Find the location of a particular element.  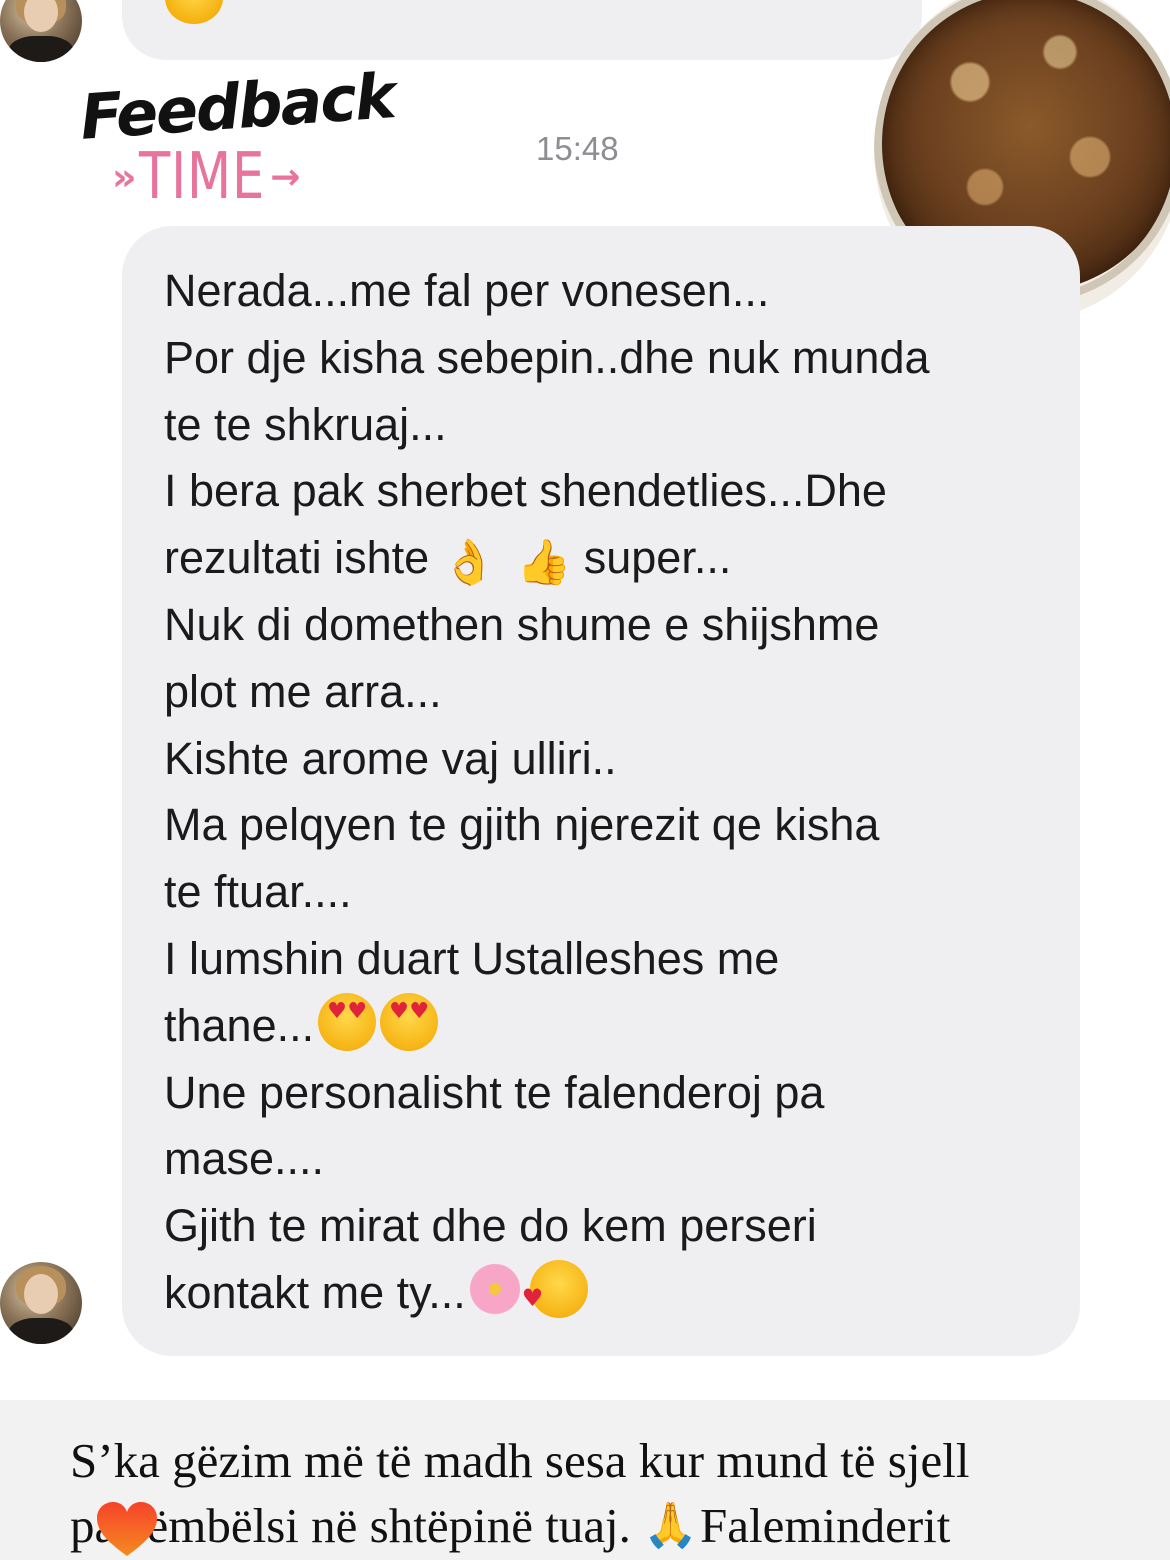

thumbs-up-emoji-icon: 👍 is located at coordinates (544, 563).